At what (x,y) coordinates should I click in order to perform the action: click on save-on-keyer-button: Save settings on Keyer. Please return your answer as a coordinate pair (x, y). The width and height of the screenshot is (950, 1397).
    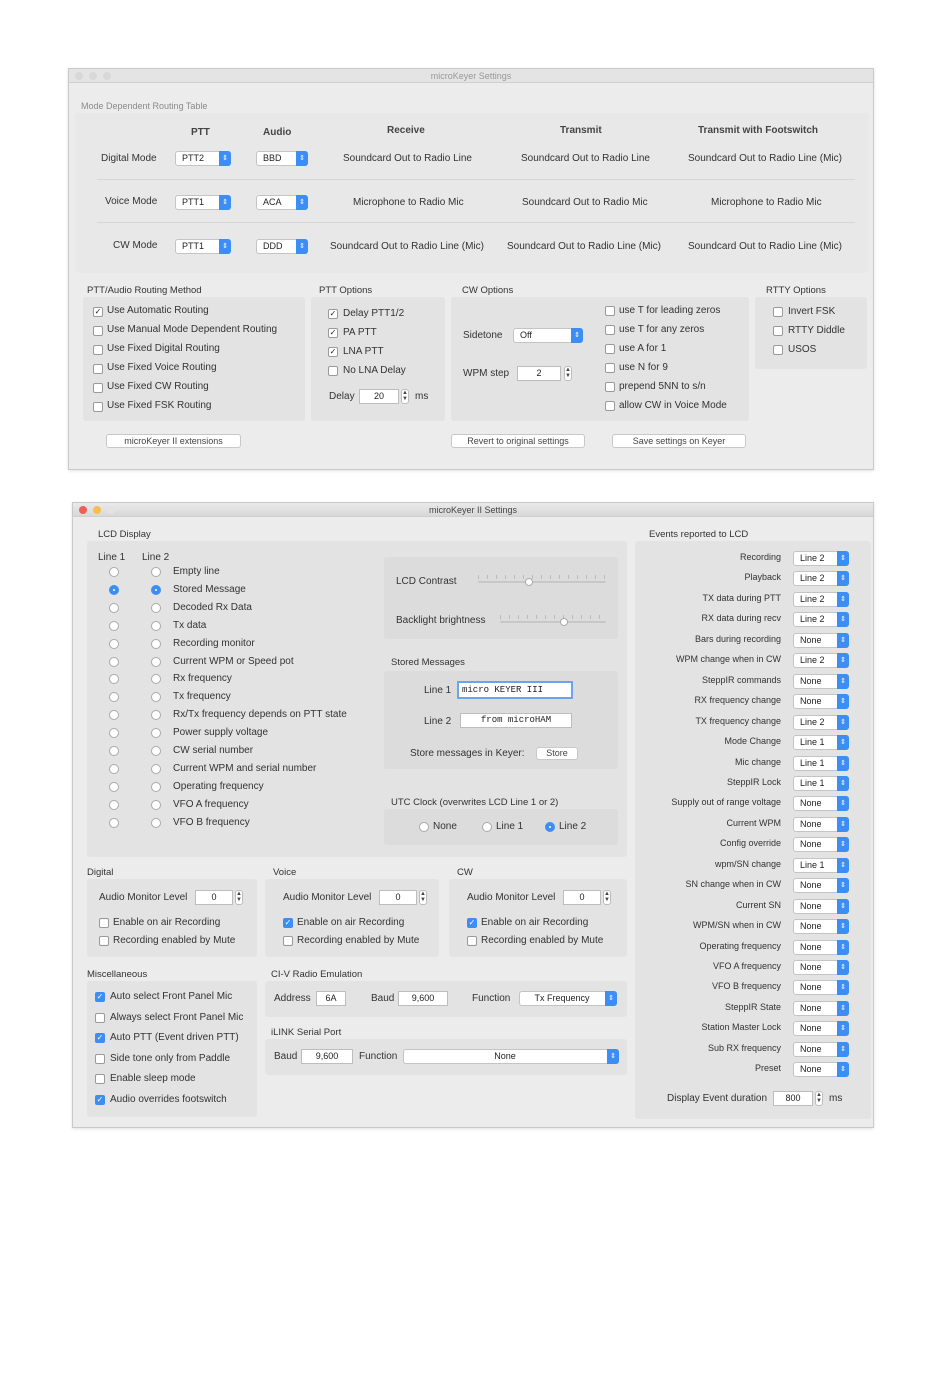
    Looking at the image, I should click on (679, 441).